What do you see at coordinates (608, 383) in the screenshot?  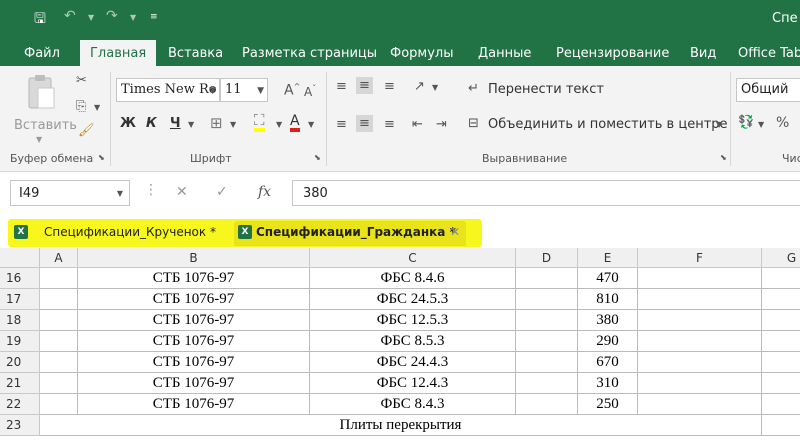 I see `cell-e: 310` at bounding box center [608, 383].